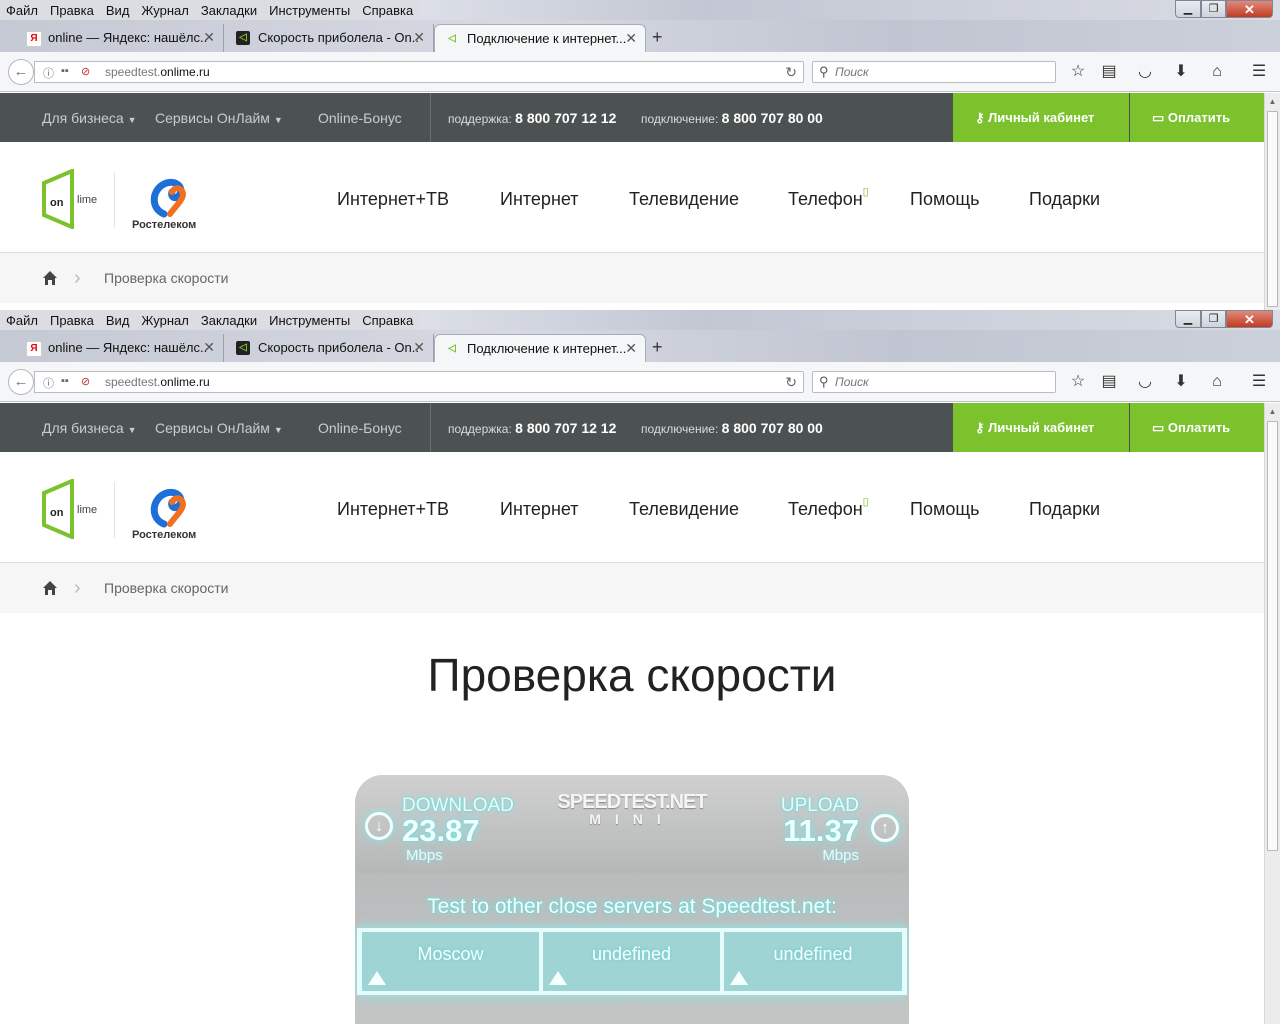 The image size is (1280, 1024). What do you see at coordinates (813, 961) in the screenshot?
I see `server-3: undefined` at bounding box center [813, 961].